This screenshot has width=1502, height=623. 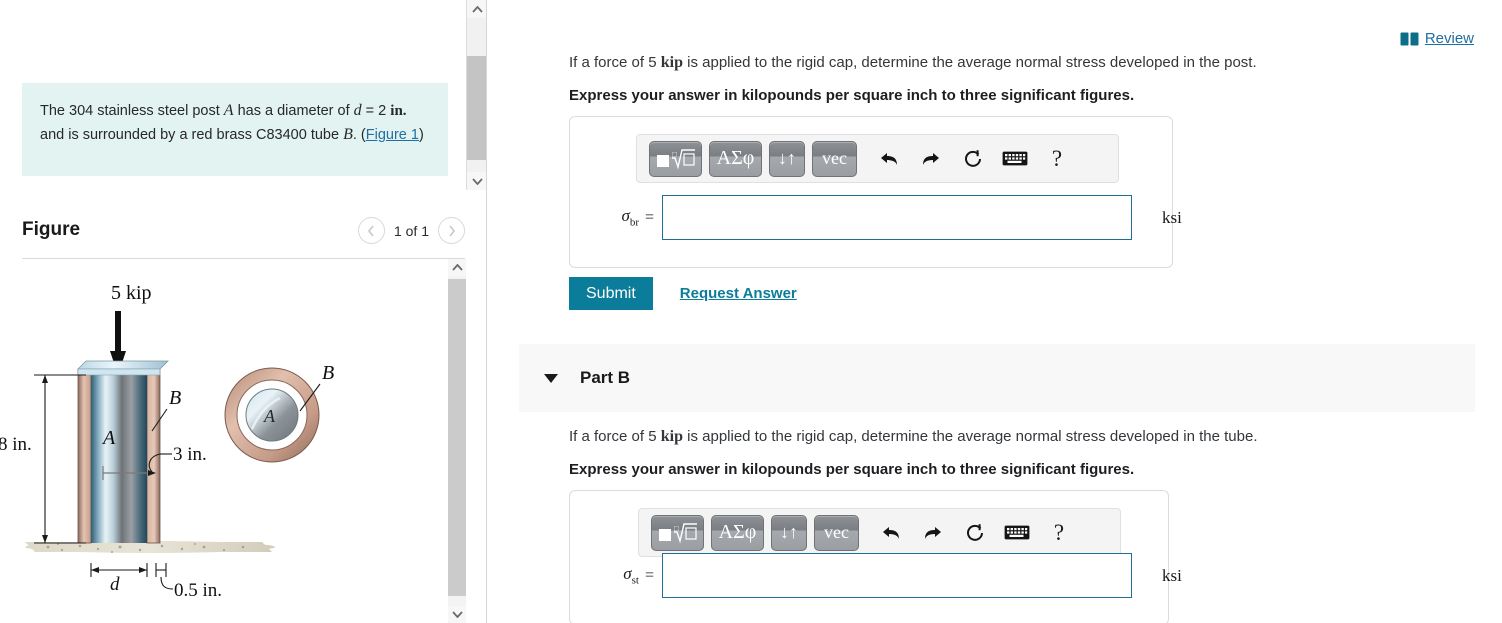 I want to click on section-label-B: B, so click(x=328, y=373).